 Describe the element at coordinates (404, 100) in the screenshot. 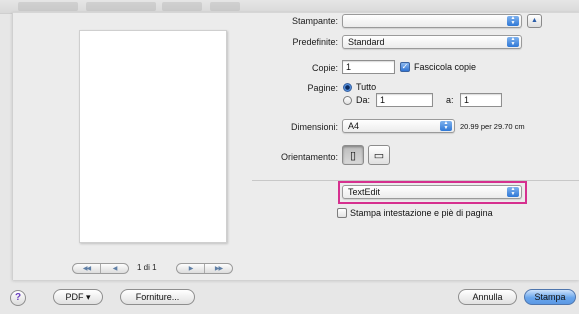

I see `pages-from-field: 1` at that location.